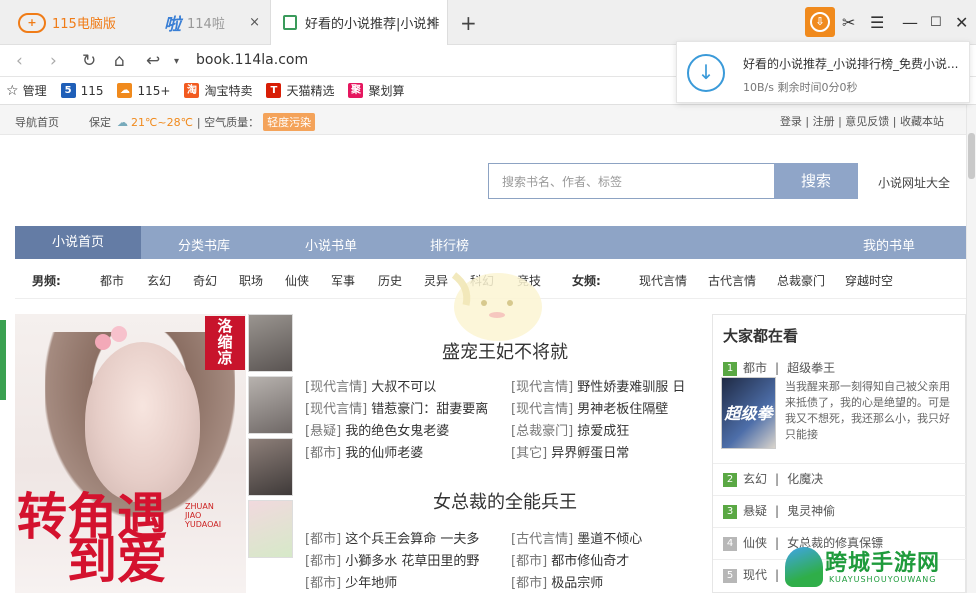 This screenshot has width=976, height=593. I want to click on category-link: 现代言情, so click(663, 280).